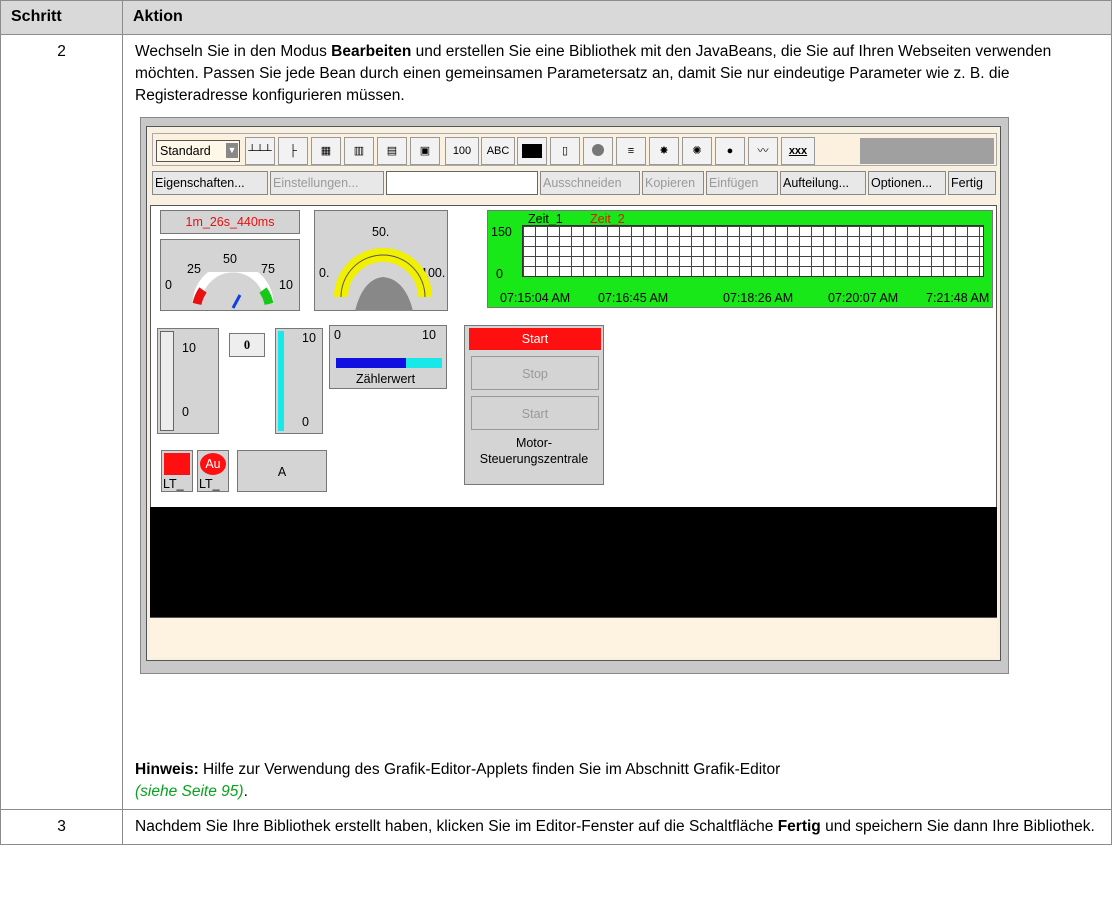 The width and height of the screenshot is (1112, 900). Describe the element at coordinates (388, 357) in the screenshot. I see `counter-bar: 0 10 Zählerwert` at that location.